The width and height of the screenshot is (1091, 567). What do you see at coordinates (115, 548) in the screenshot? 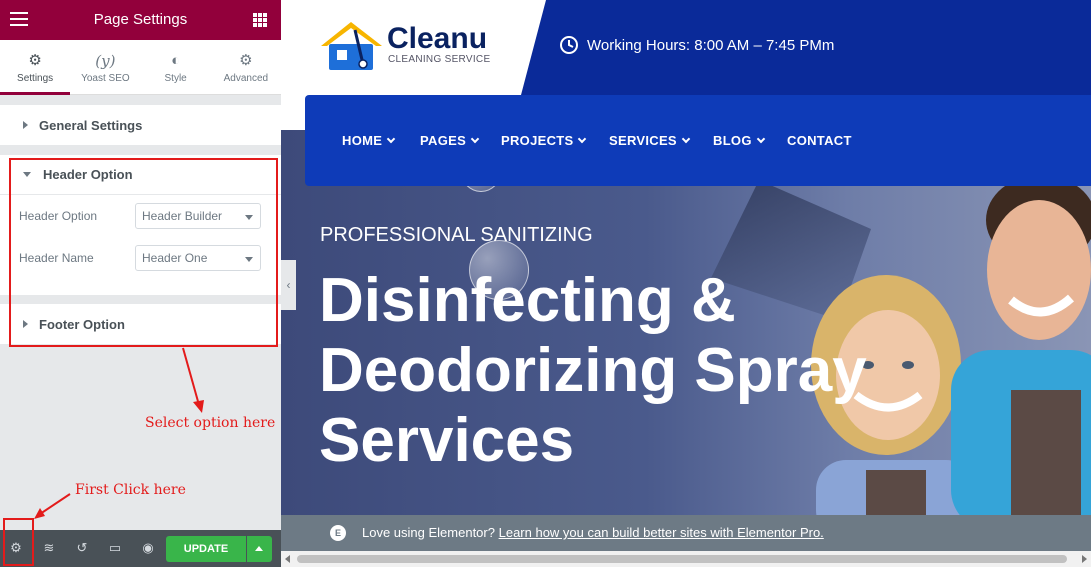
I see `responsive-mode-icon: ▭` at bounding box center [115, 548].